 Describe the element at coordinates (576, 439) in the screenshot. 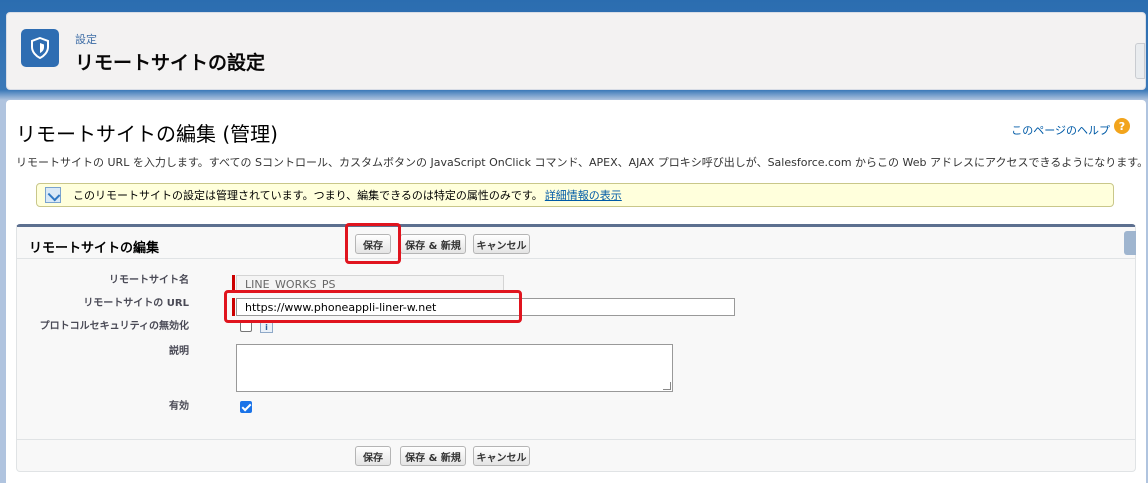

I see `divider` at that location.